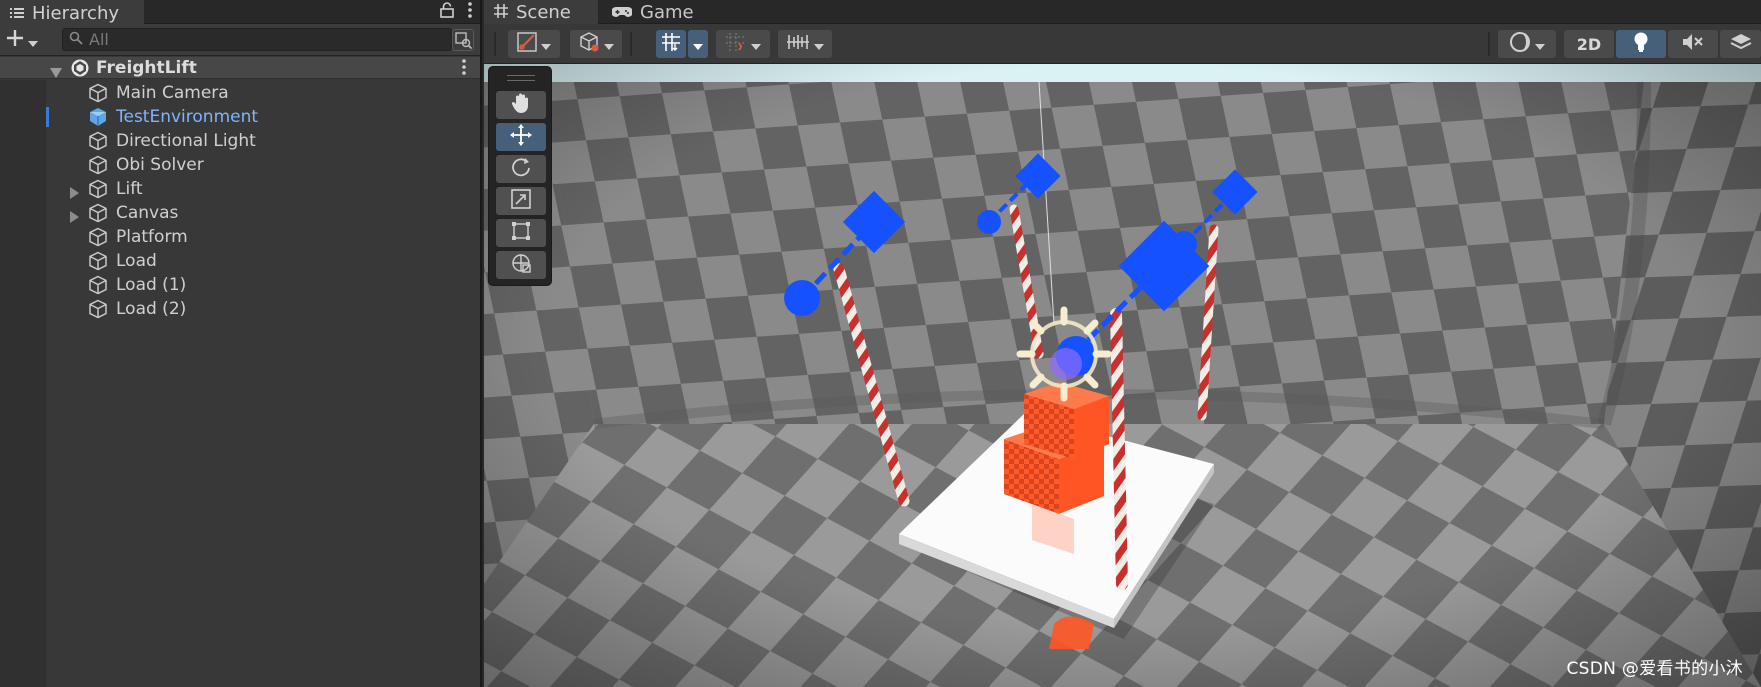 This screenshot has width=1761, height=687. Describe the element at coordinates (521, 265) in the screenshot. I see `transform-tool-button` at that location.